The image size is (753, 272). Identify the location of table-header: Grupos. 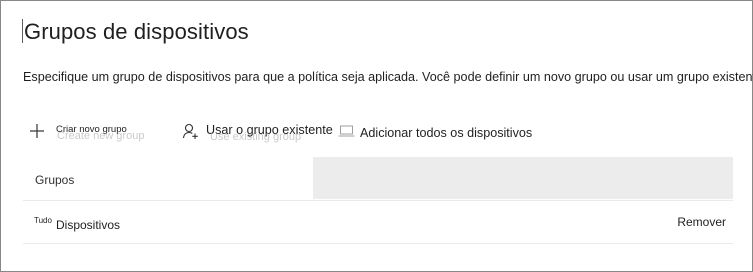
(378, 178).